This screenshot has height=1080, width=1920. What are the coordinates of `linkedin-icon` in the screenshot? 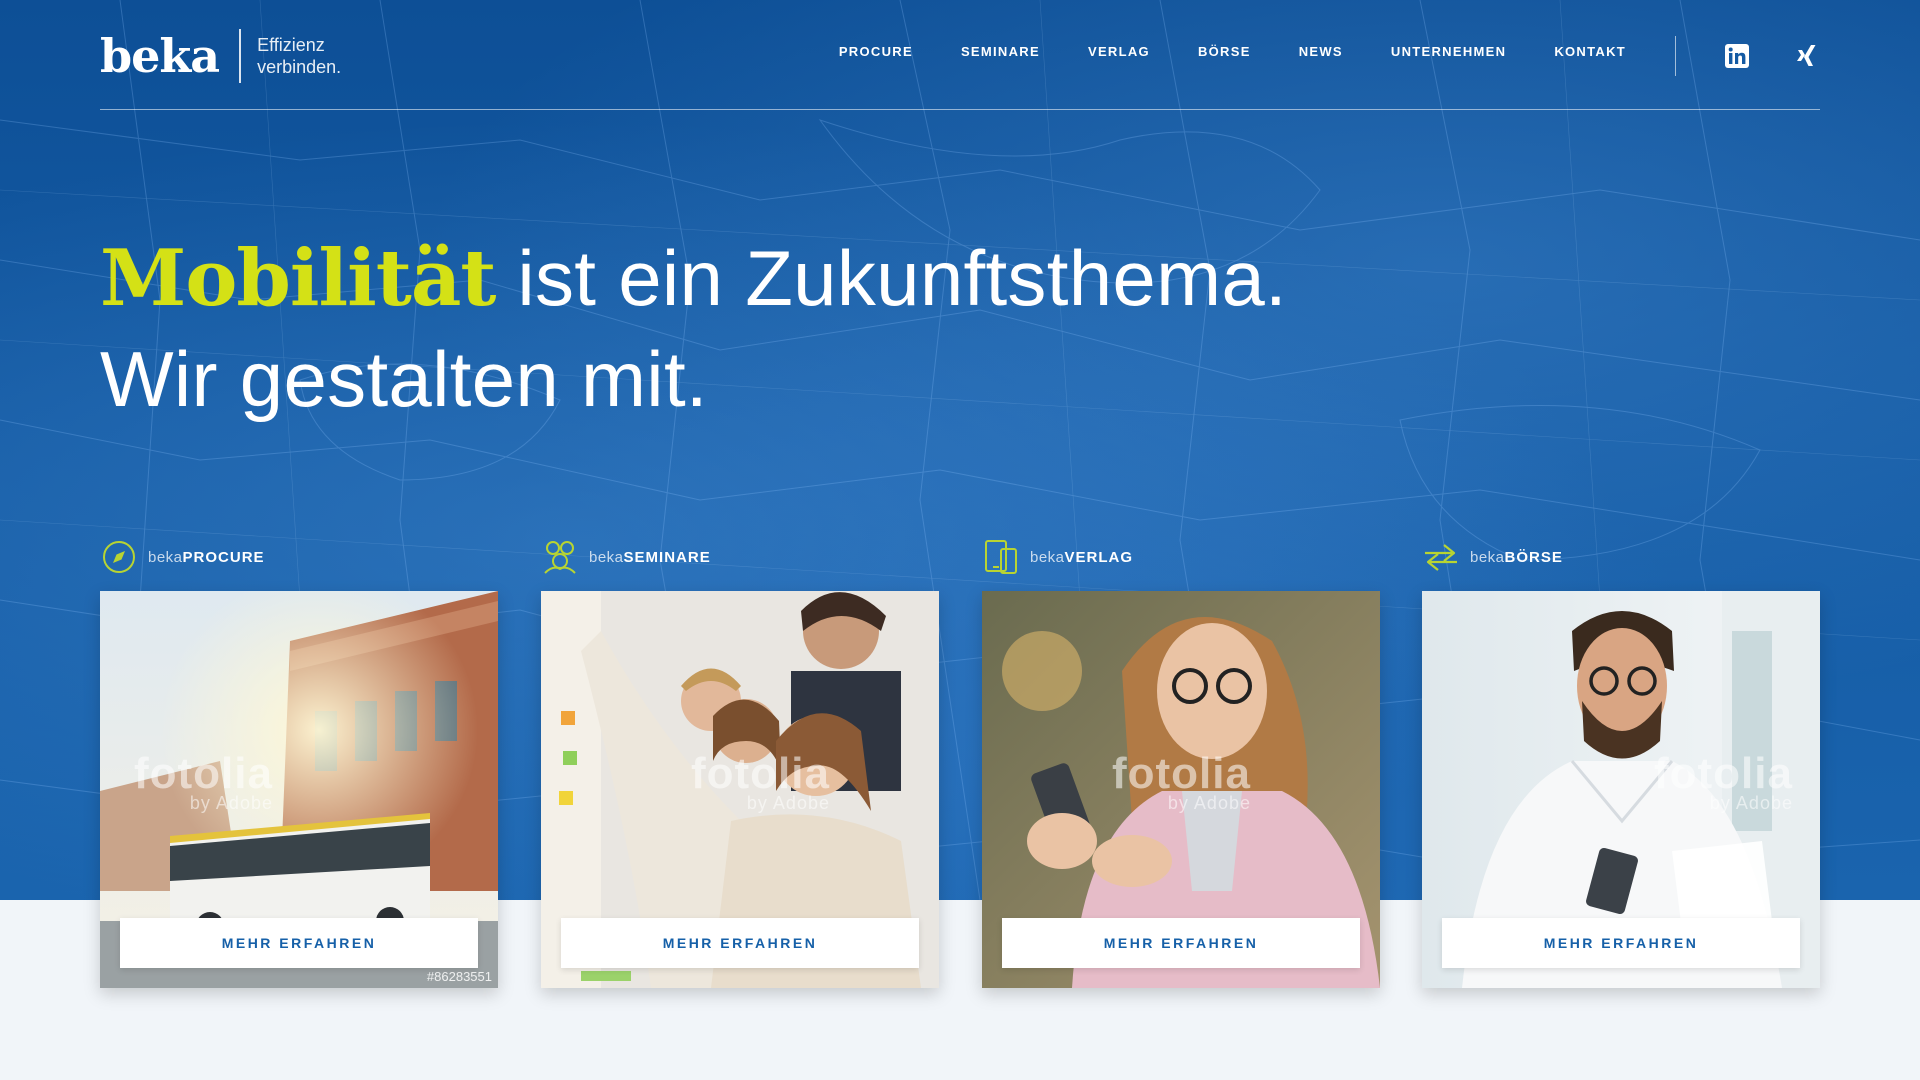 It's located at (1737, 56).